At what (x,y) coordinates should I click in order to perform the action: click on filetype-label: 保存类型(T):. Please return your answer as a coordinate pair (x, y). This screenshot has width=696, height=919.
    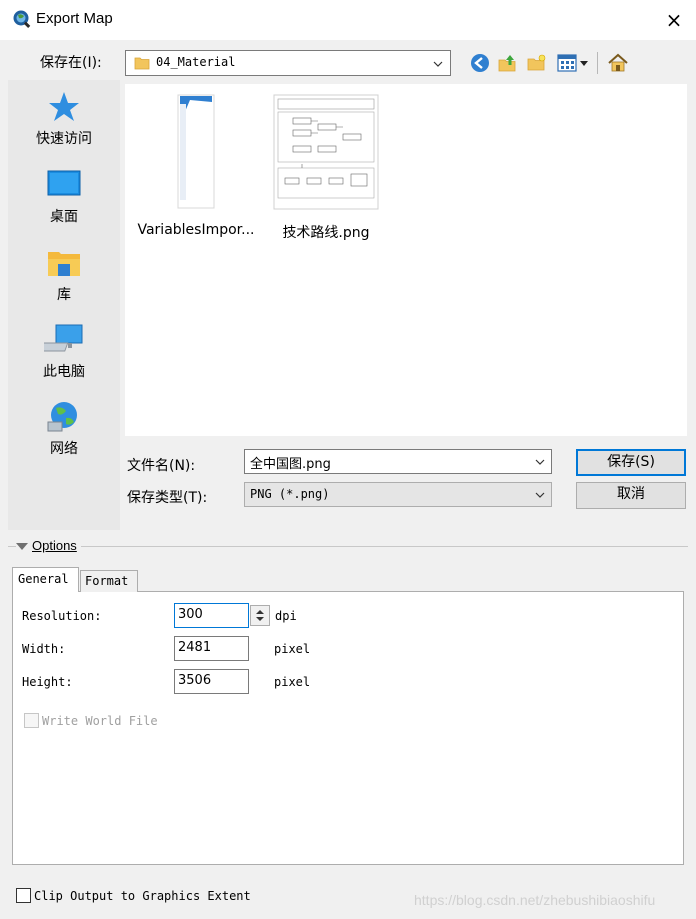
    Looking at the image, I should click on (167, 498).